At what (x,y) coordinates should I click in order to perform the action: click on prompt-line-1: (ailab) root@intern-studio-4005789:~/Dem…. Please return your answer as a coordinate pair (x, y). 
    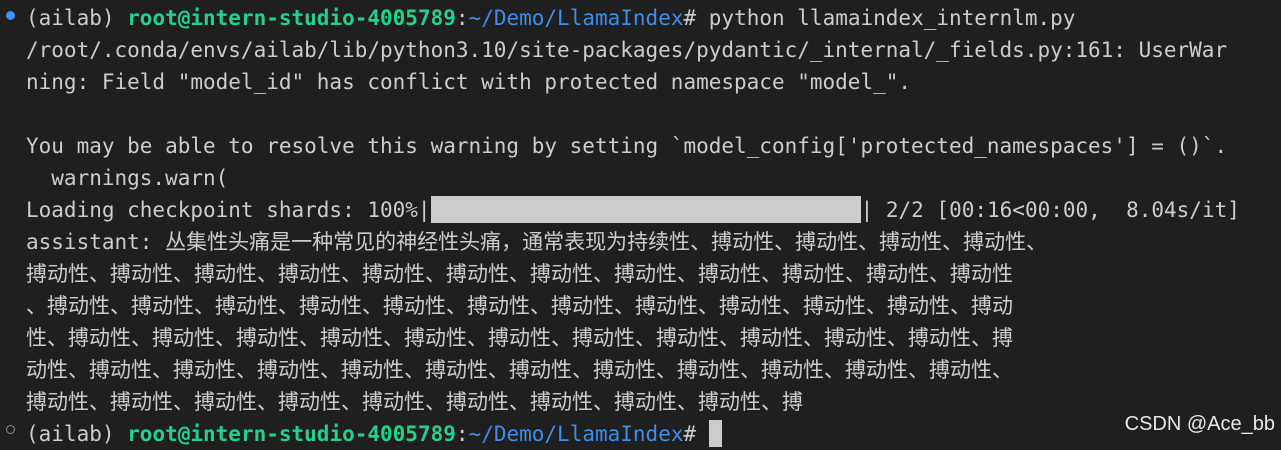
    Looking at the image, I should click on (550, 18).